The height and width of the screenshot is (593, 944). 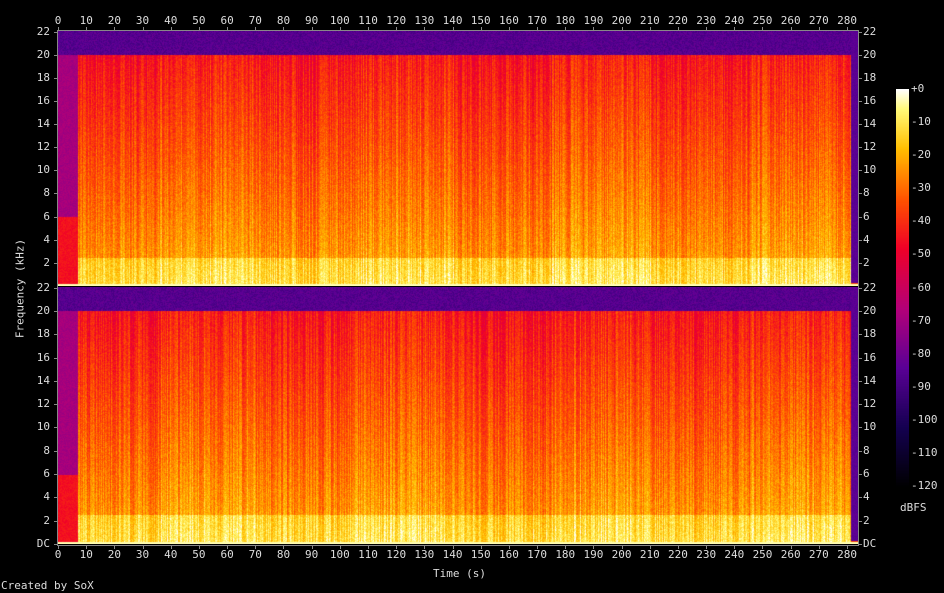 I want to click on colorbar-tick-label: -100, so click(x=924, y=419).